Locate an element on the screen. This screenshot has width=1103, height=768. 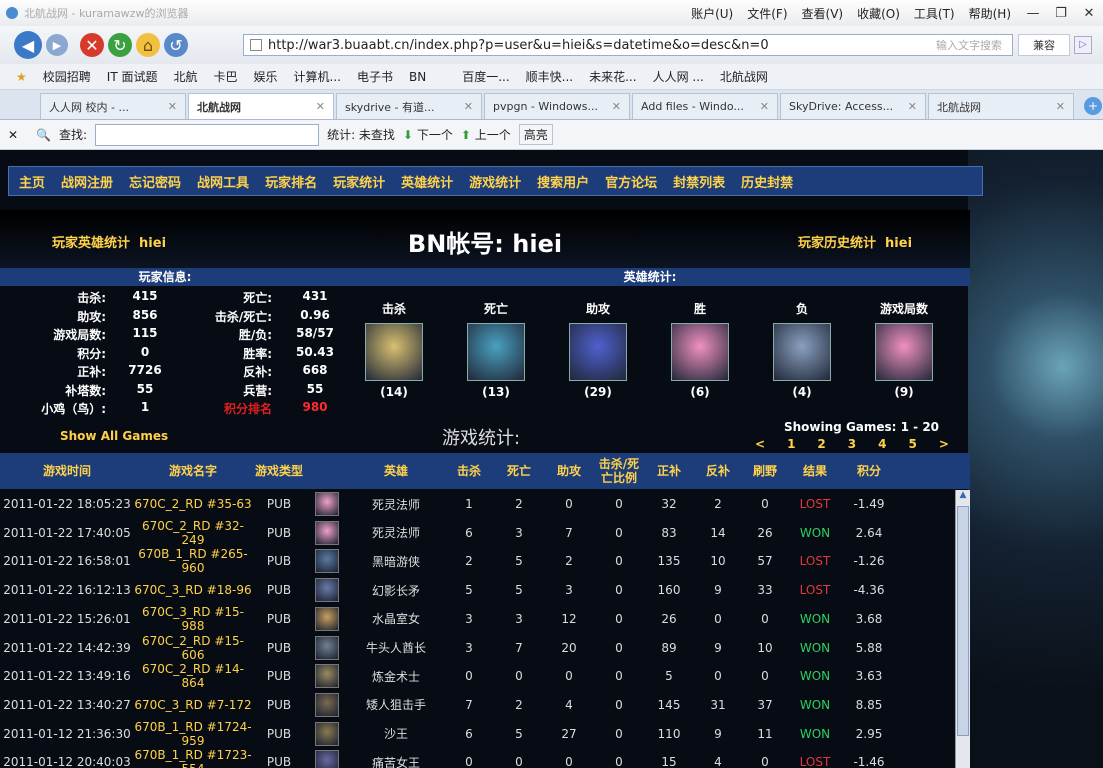
tab-active: 北航战网 ✕ is located at coordinates (261, 106).